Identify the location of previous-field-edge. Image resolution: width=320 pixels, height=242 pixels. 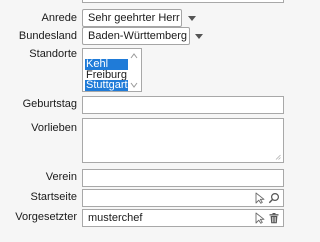
(183, 1).